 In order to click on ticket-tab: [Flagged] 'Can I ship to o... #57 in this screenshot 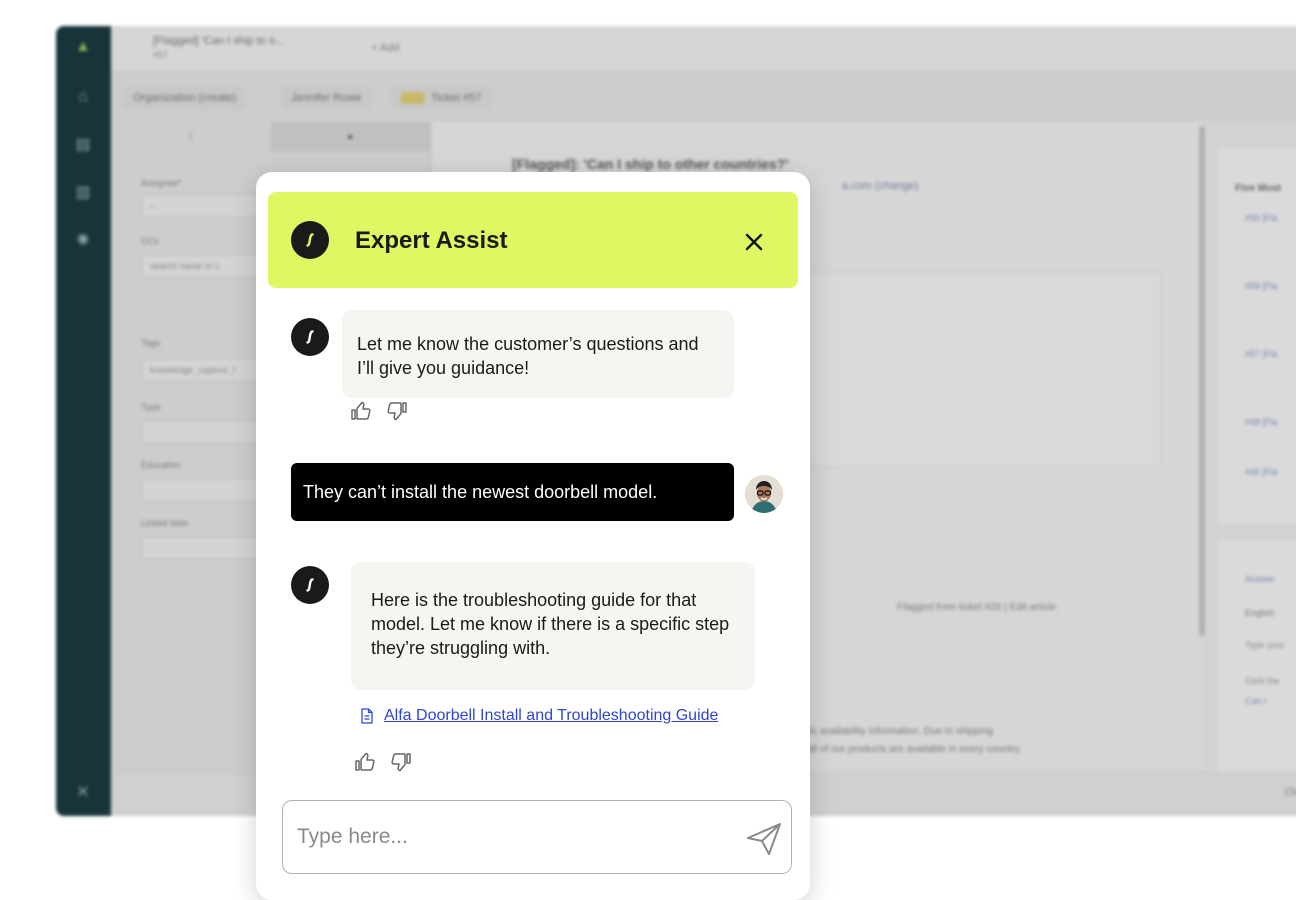, I will do `click(230, 49)`.